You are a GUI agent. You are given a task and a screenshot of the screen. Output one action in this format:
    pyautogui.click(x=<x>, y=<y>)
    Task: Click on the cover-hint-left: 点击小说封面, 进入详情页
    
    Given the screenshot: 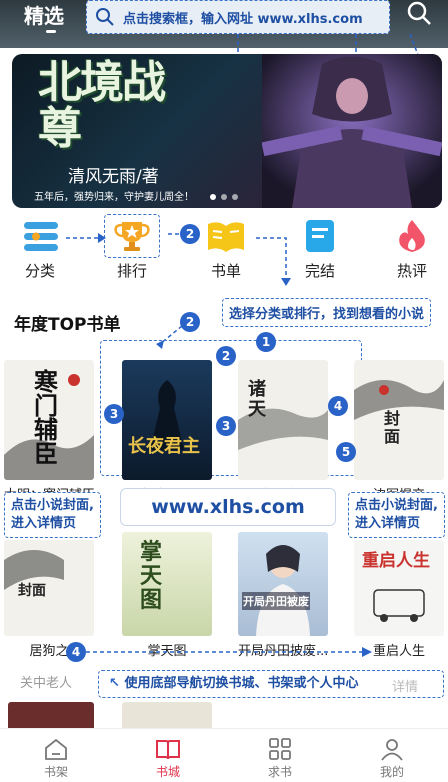 What is the action you would take?
    pyautogui.click(x=52, y=515)
    